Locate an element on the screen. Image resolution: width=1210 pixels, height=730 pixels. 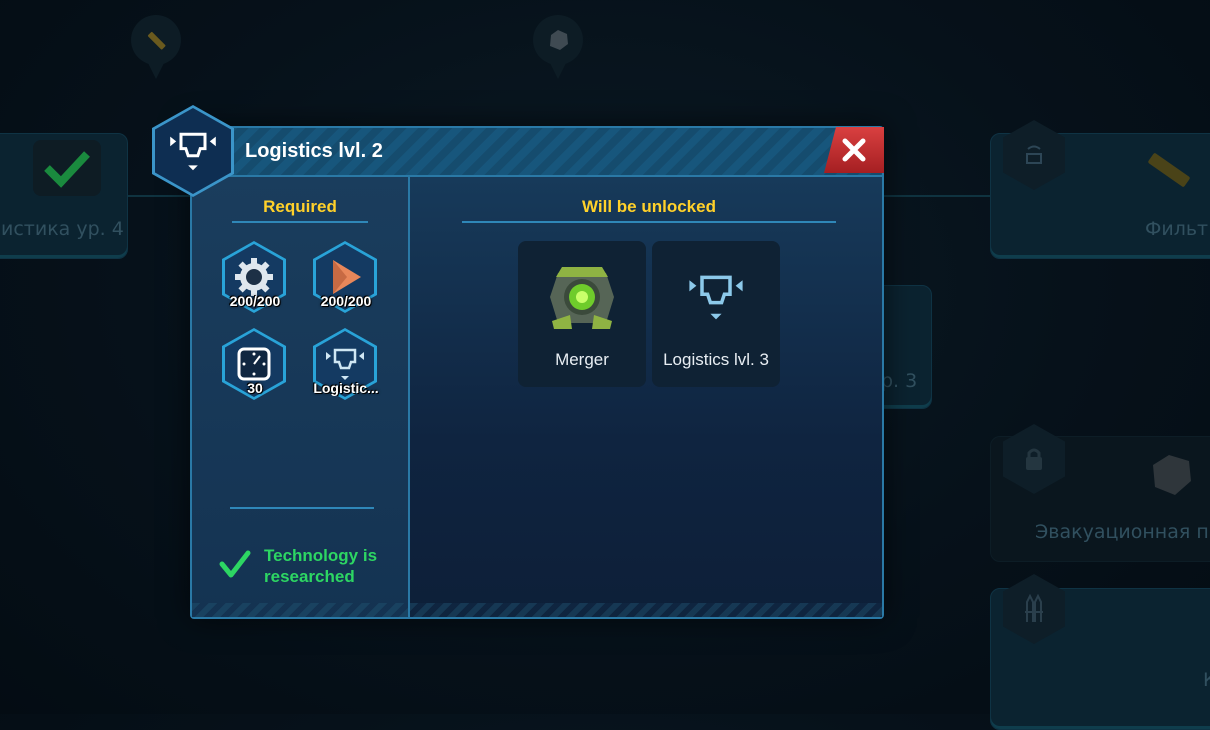
required-item-gear: 200/200 is located at coordinates (255, 279).